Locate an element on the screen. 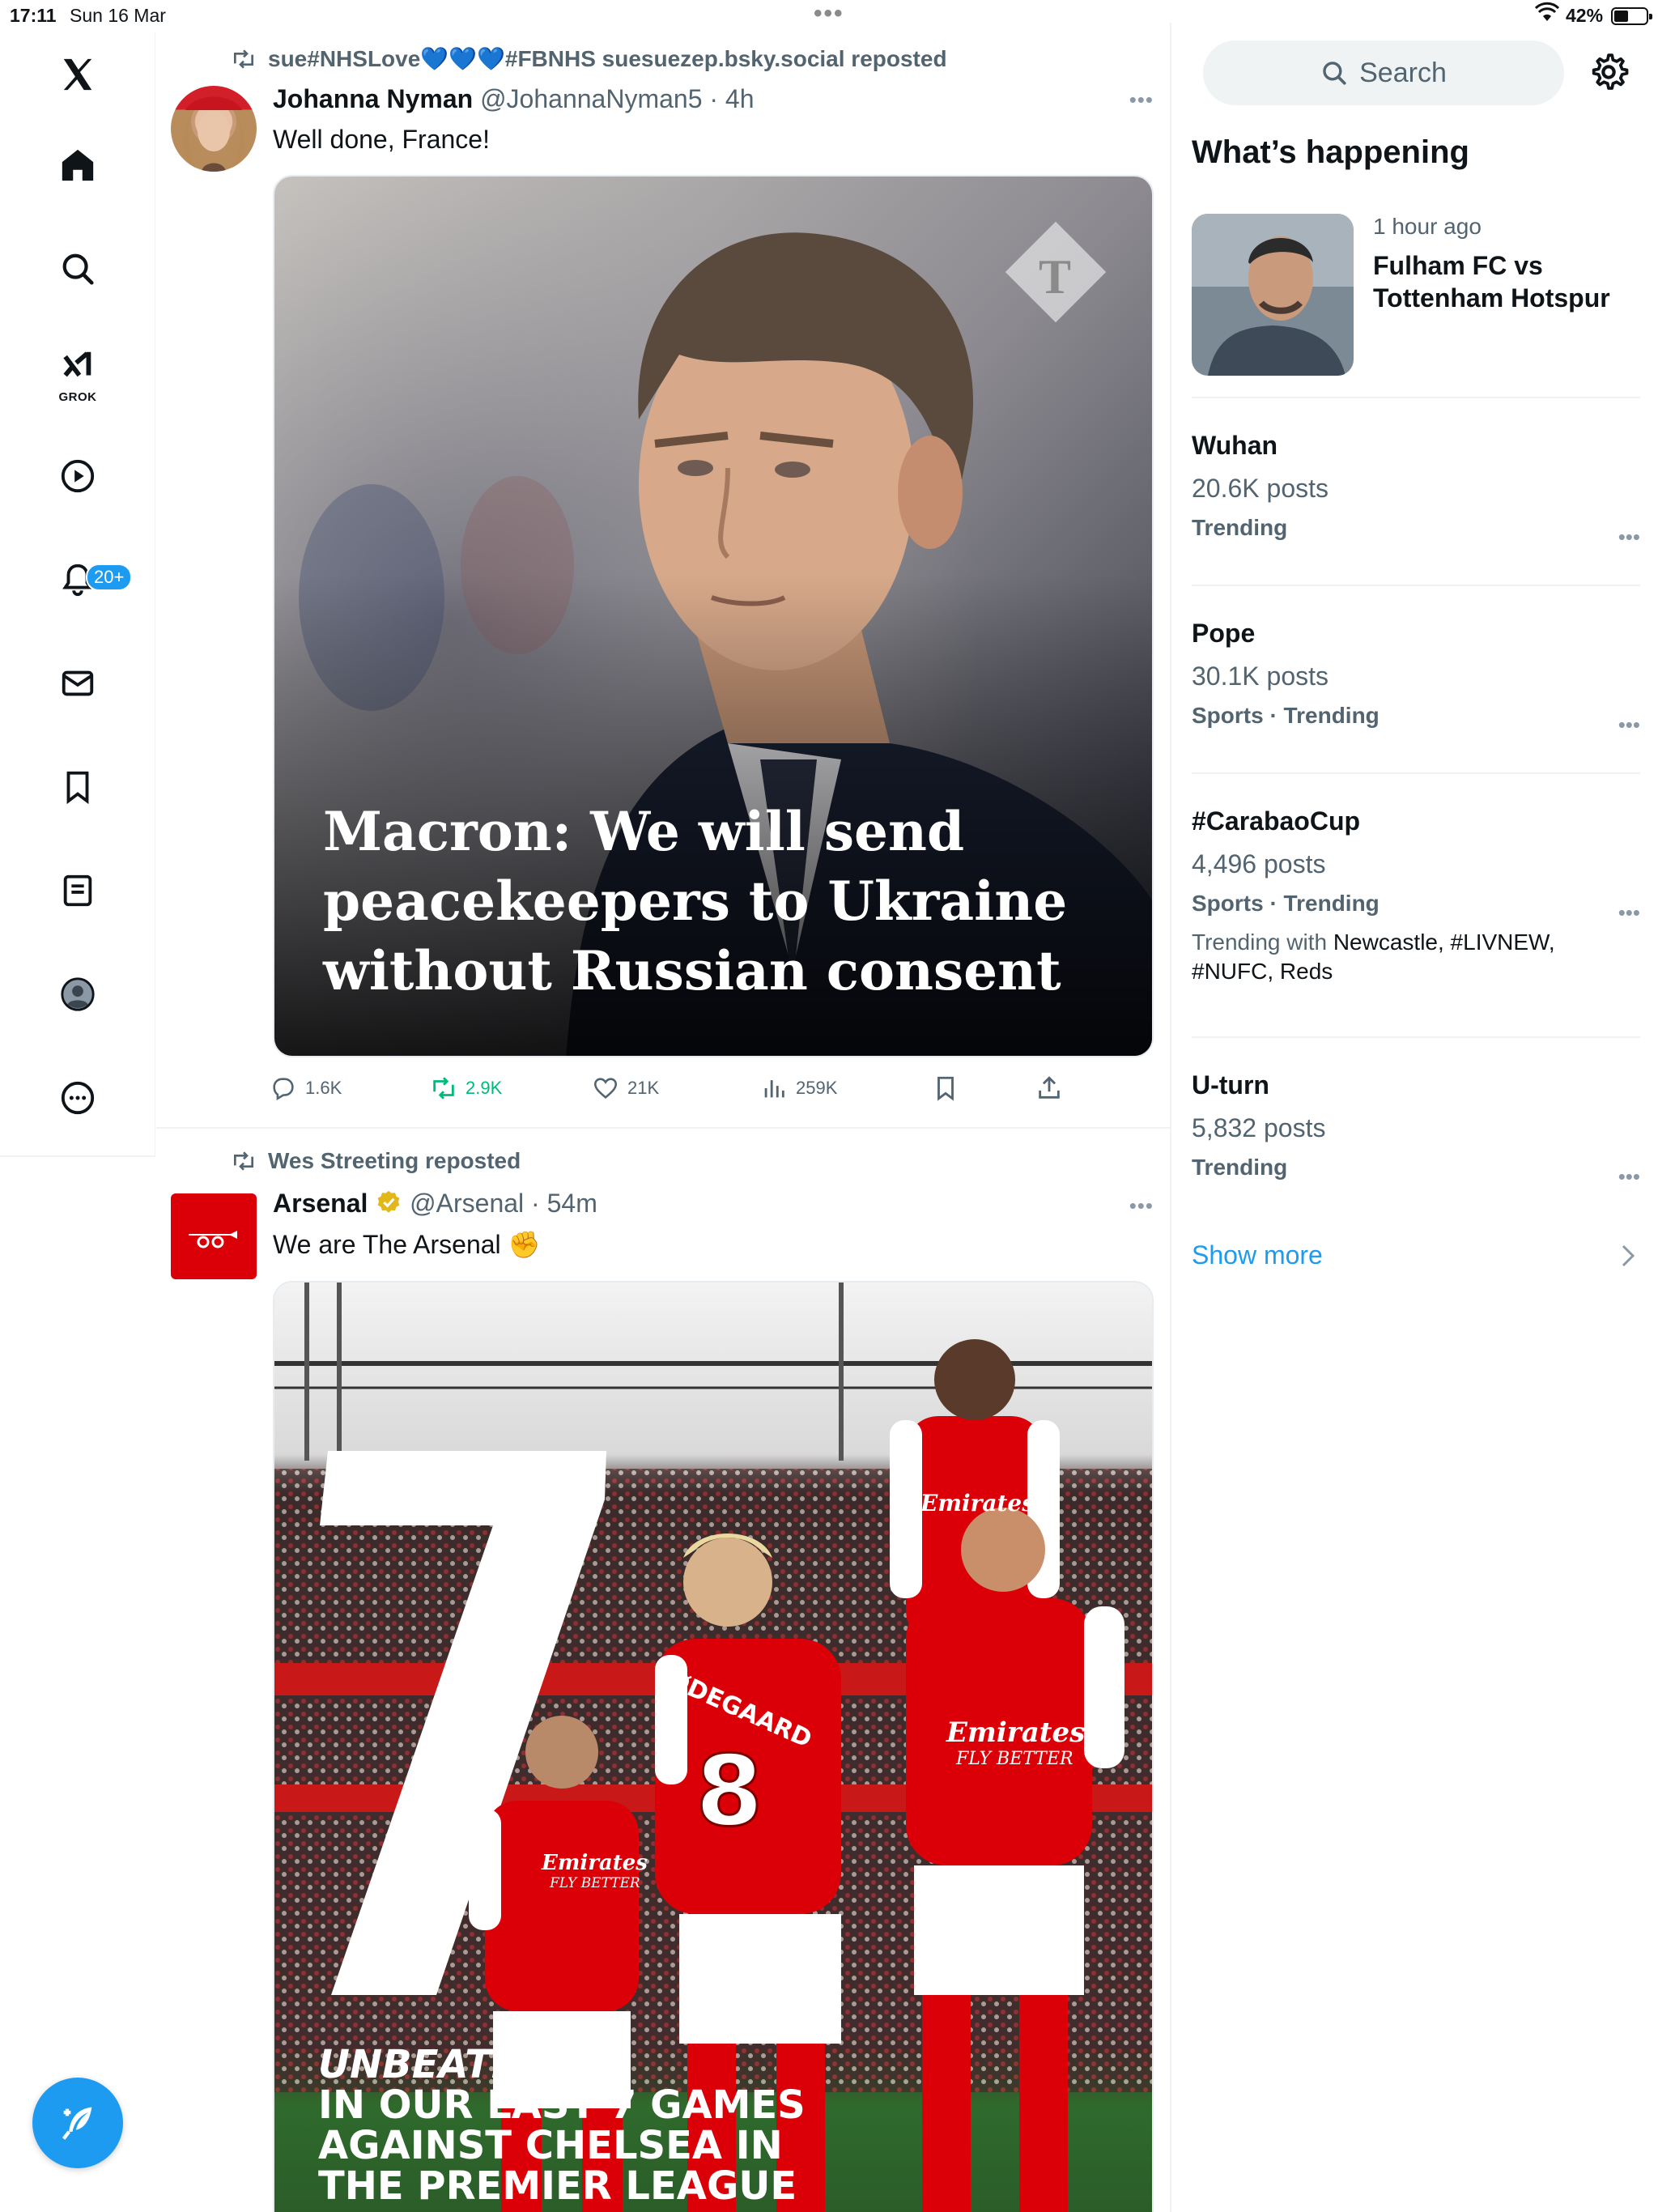  video-icon is located at coordinates (77, 476).